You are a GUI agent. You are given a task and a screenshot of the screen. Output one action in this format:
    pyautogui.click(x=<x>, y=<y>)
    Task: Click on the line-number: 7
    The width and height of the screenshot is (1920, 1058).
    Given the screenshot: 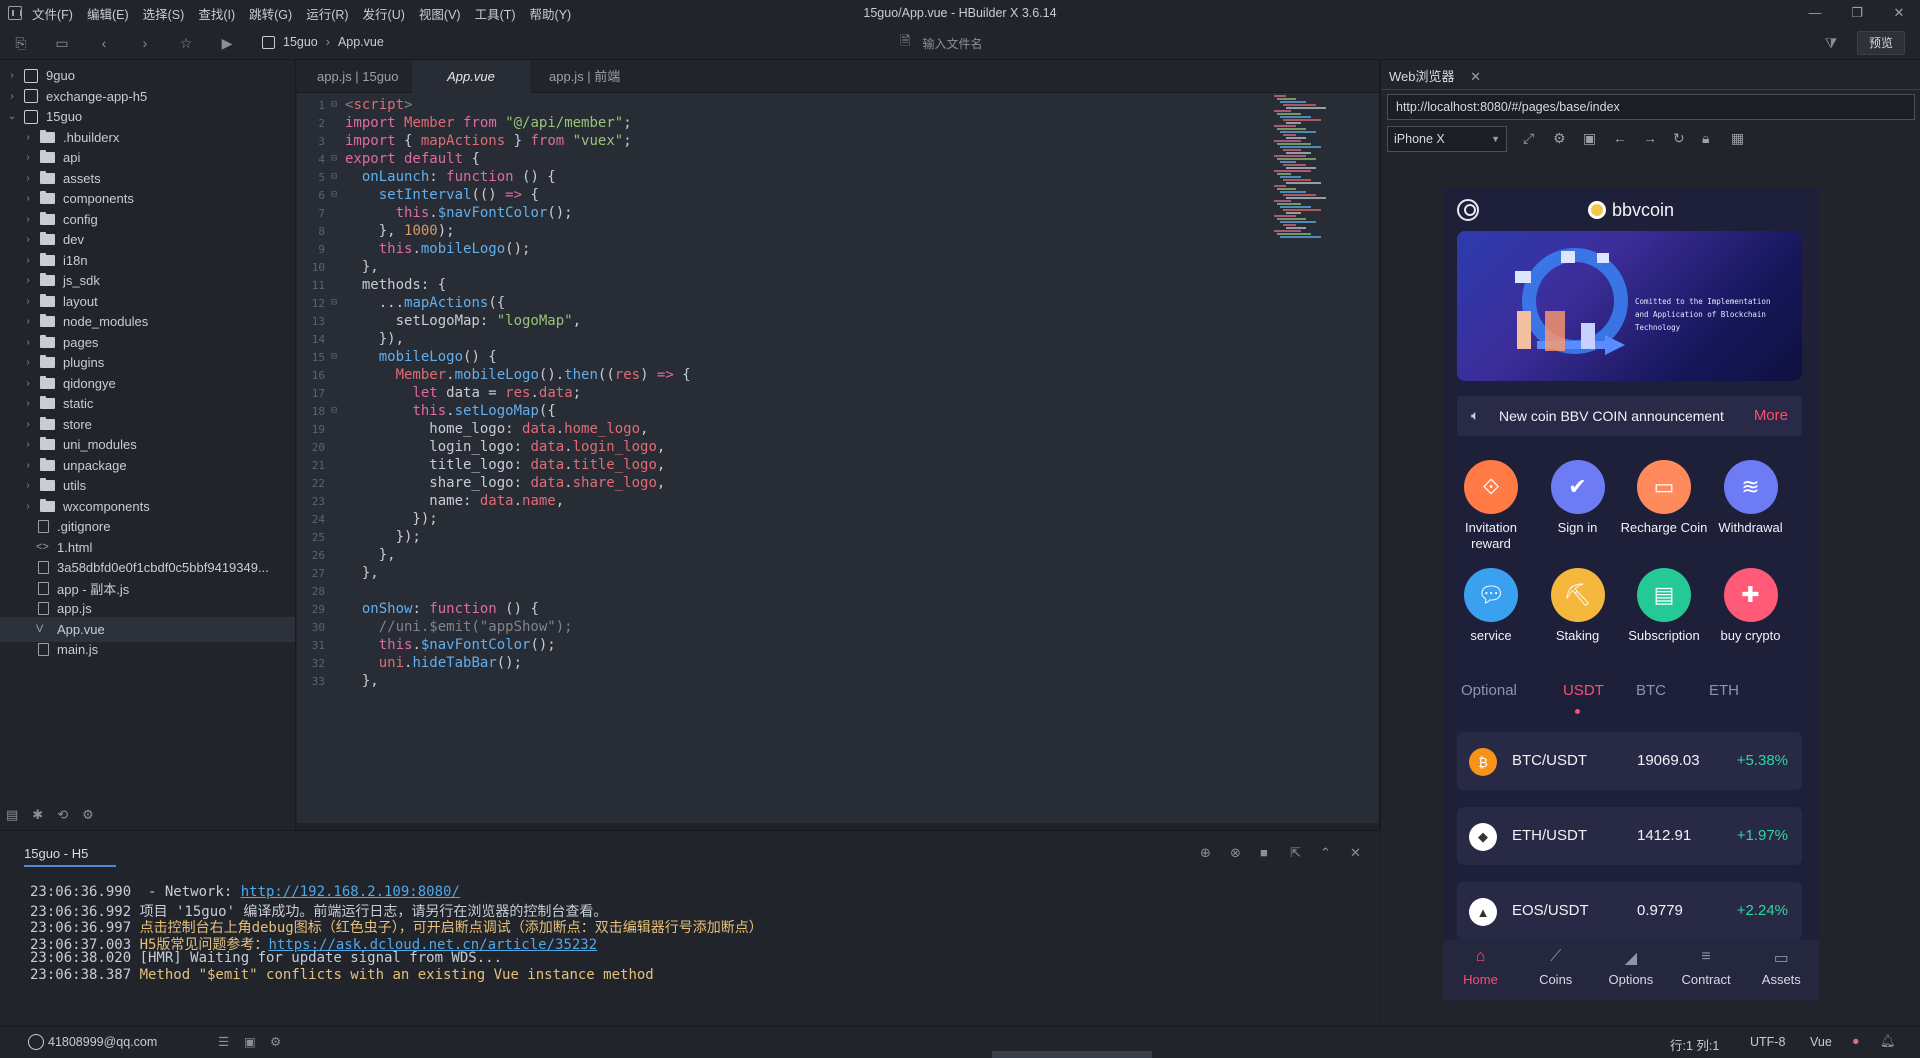 What is the action you would take?
    pyautogui.click(x=311, y=213)
    